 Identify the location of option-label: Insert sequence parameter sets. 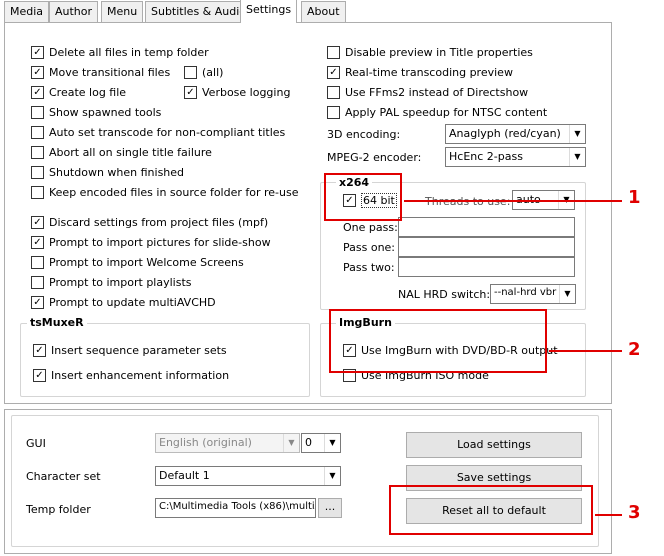
(139, 350).